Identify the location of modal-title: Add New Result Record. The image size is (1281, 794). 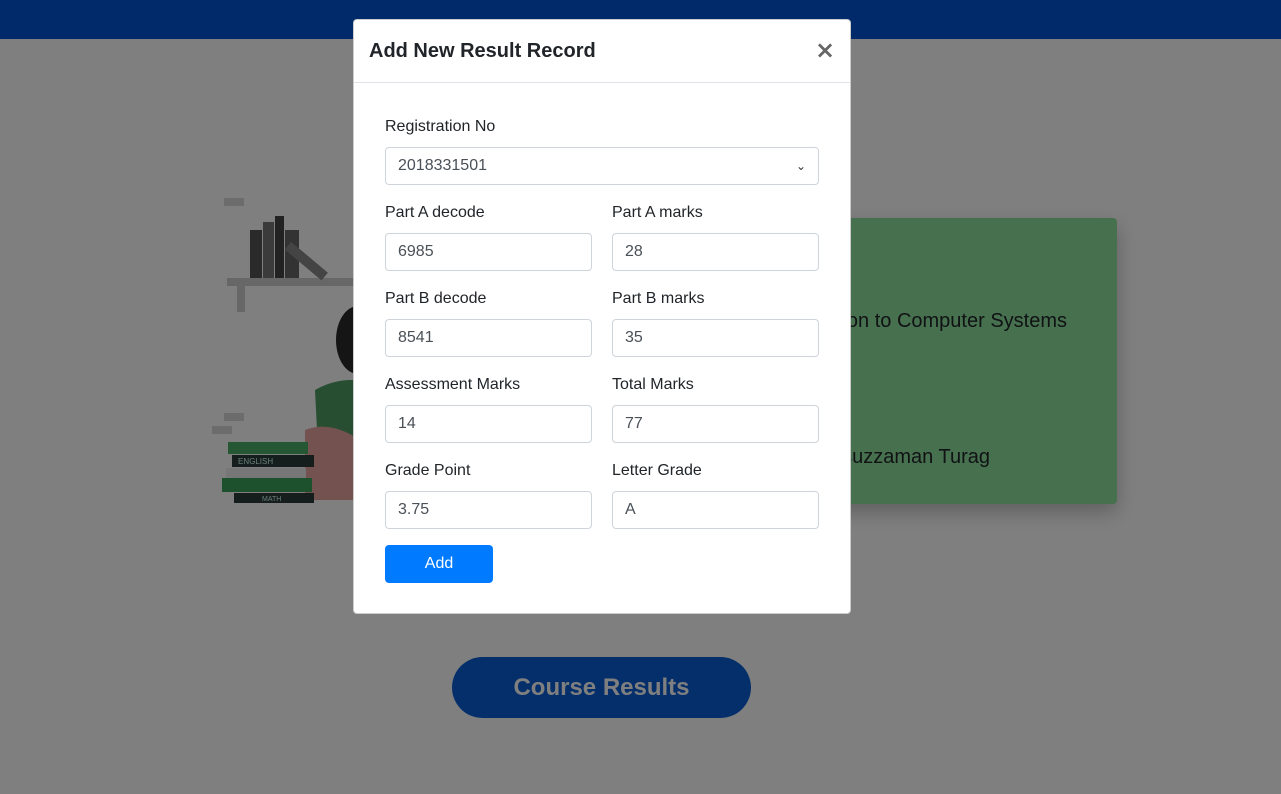
(482, 51).